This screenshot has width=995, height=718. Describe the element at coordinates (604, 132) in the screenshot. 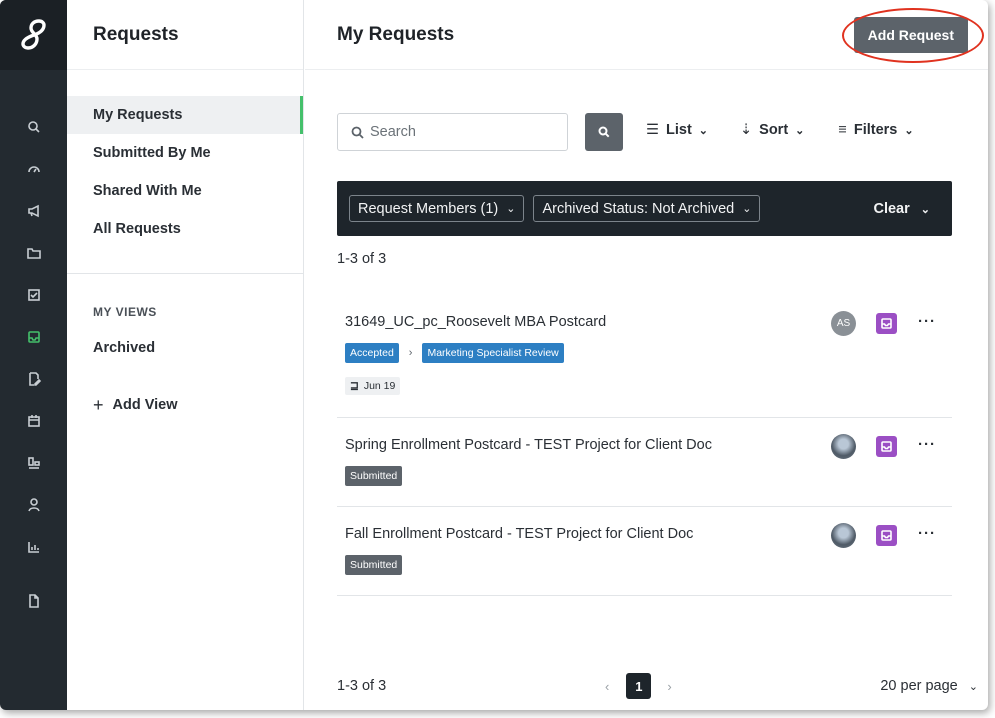

I see `search-button` at that location.